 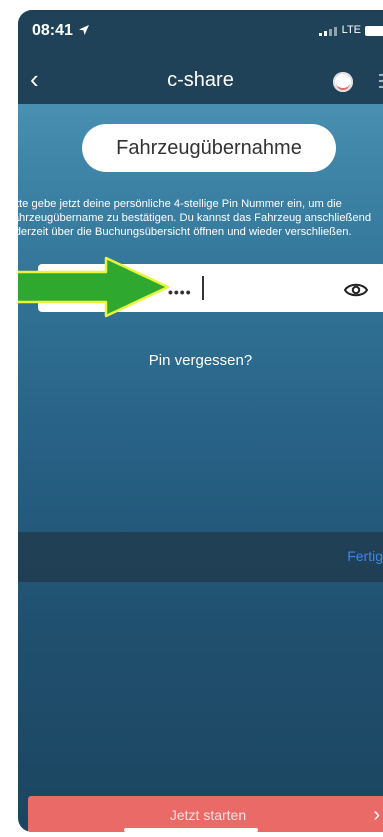 I want to click on nav-title: c-share, so click(x=200, y=80).